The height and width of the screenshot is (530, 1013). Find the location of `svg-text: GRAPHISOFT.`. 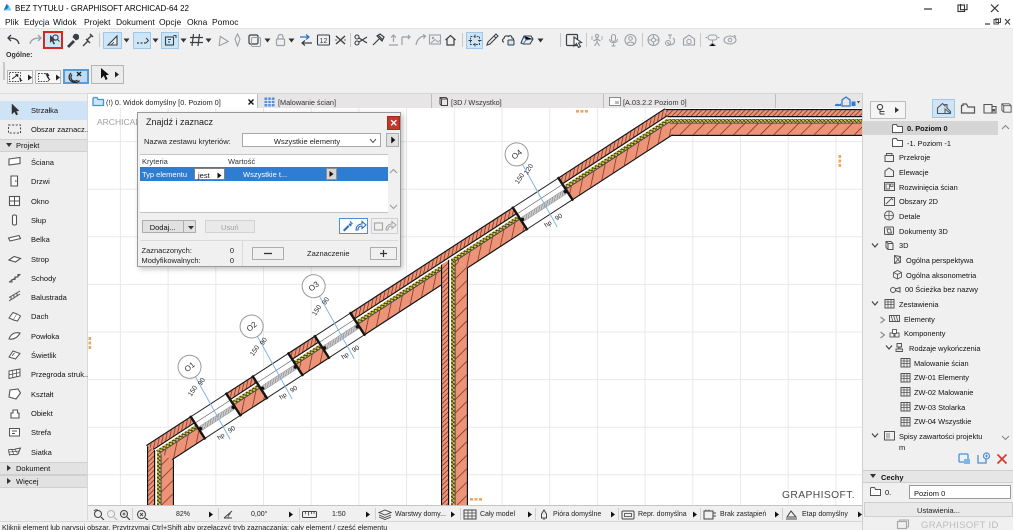

svg-text: GRAPHISOFT. is located at coordinates (818, 495).